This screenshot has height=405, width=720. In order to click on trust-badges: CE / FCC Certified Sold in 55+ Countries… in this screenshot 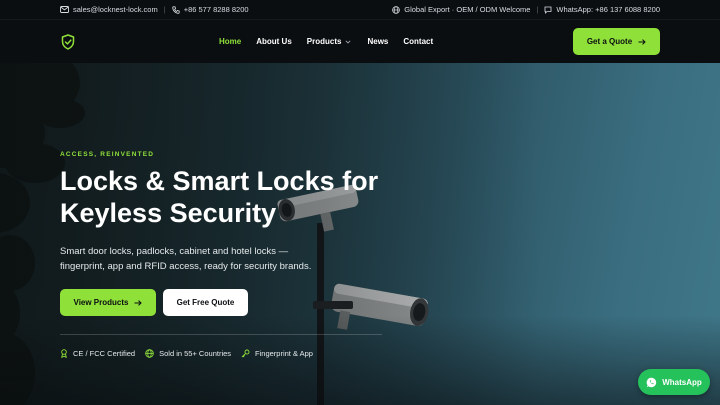, I will do `click(186, 353)`.